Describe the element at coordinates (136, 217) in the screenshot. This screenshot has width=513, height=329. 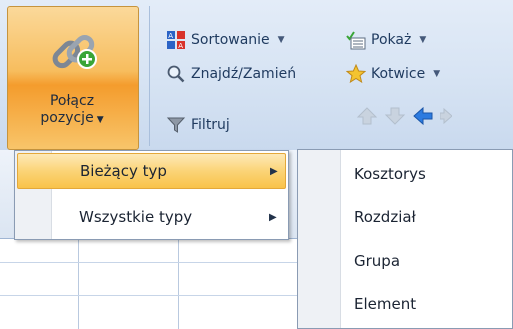
I see `menu-item-label: Wszystkie typy` at that location.